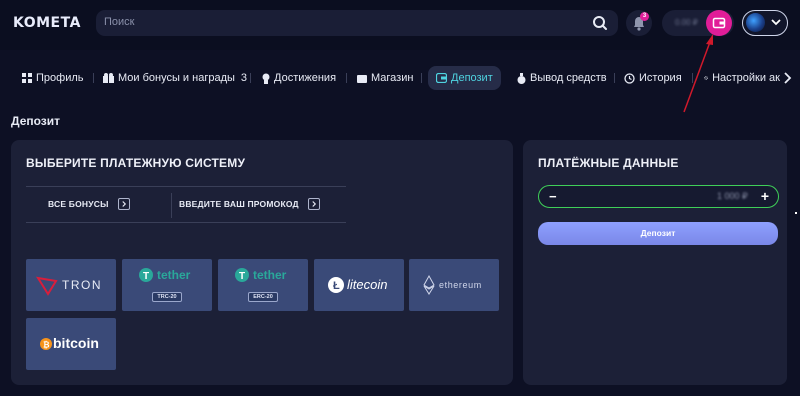 This screenshot has height=396, width=800. Describe the element at coordinates (660, 78) in the screenshot. I see `tab-label: История` at that location.